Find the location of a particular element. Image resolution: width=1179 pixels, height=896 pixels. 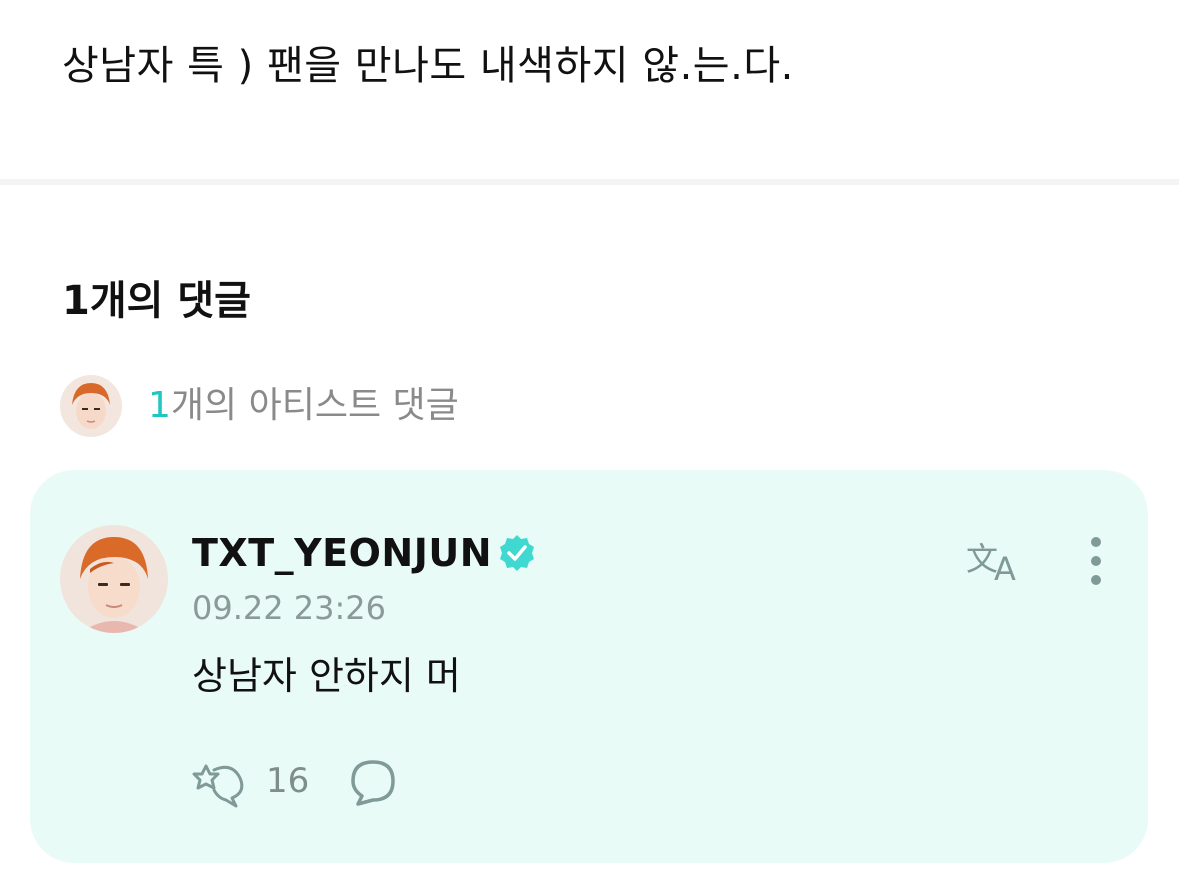

reply-bubble-icon is located at coordinates (373, 783).